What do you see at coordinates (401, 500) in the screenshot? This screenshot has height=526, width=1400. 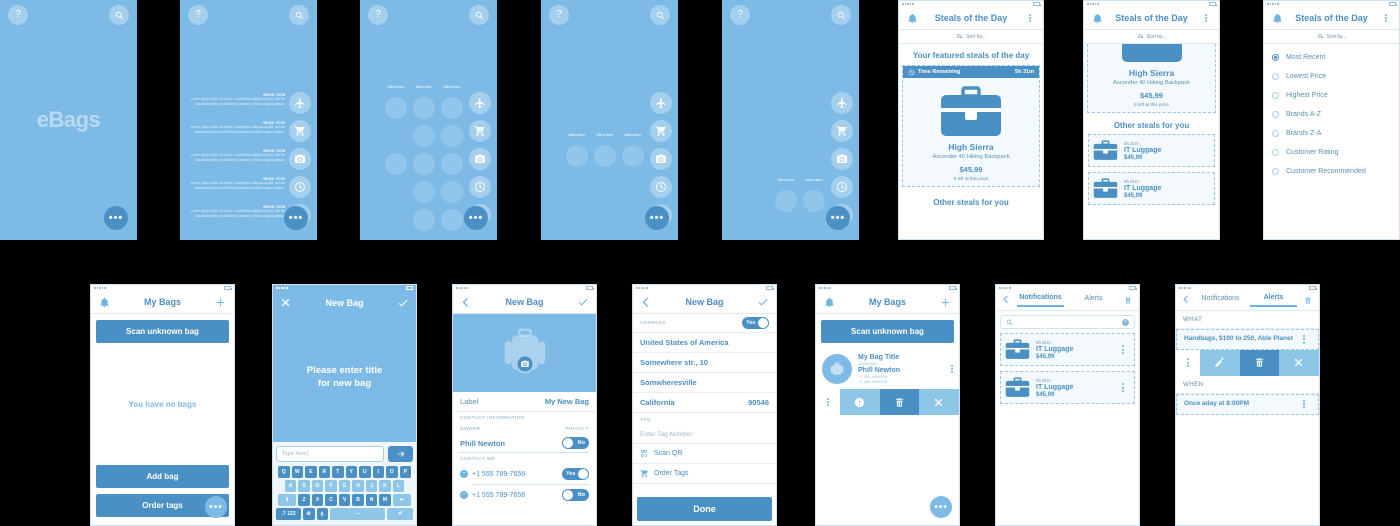 I see `backspace-key: ⬅` at bounding box center [401, 500].